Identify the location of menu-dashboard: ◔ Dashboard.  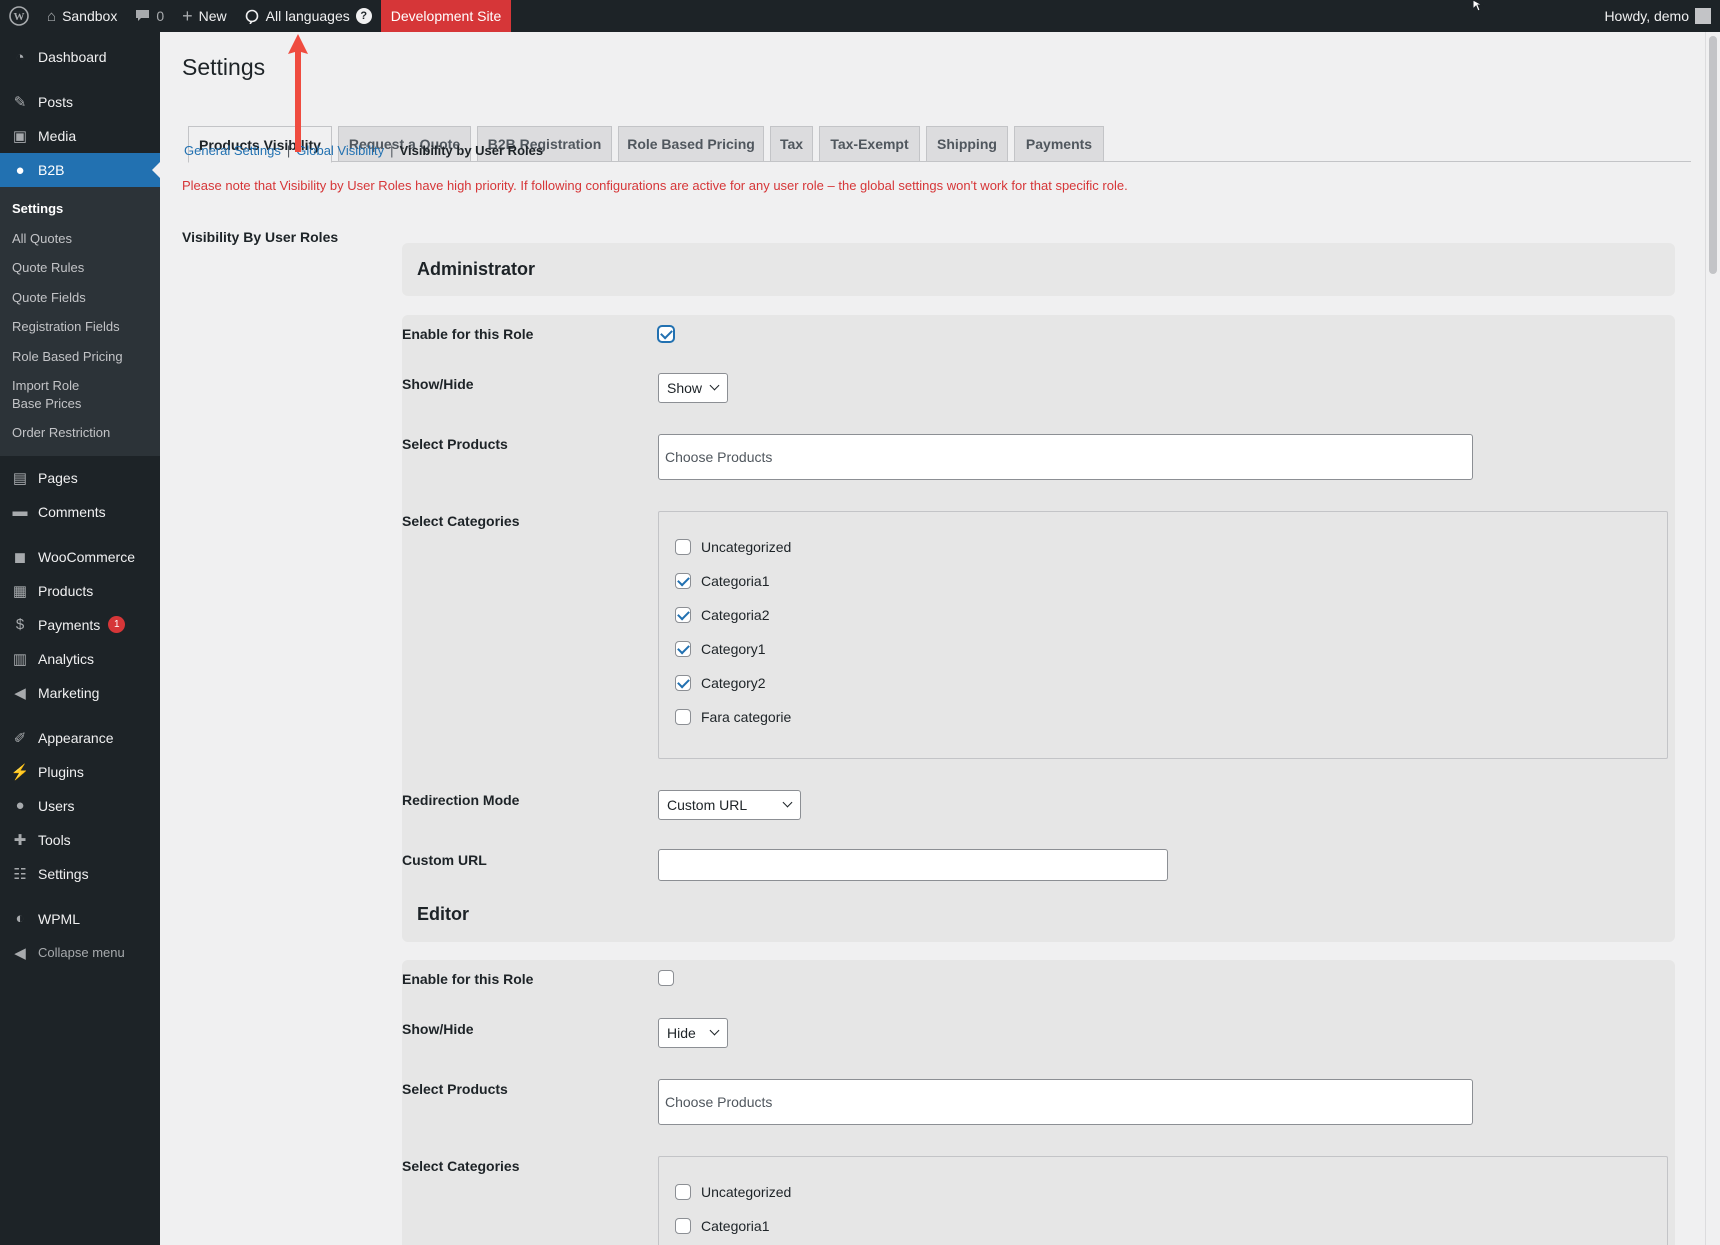
(80, 57).